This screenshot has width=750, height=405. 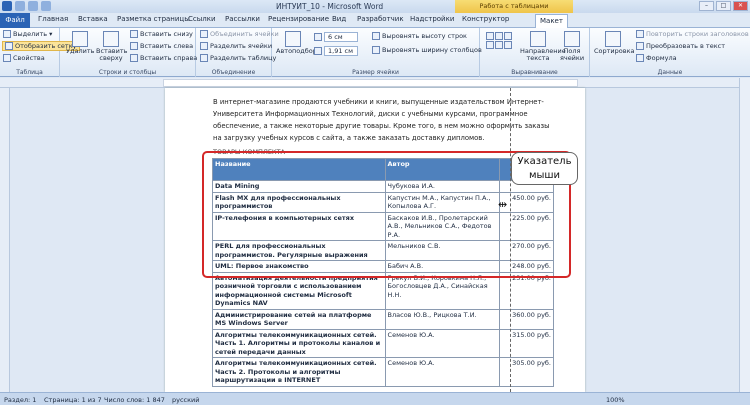 I want to click on insert-below-icon, so click(x=134, y=34).